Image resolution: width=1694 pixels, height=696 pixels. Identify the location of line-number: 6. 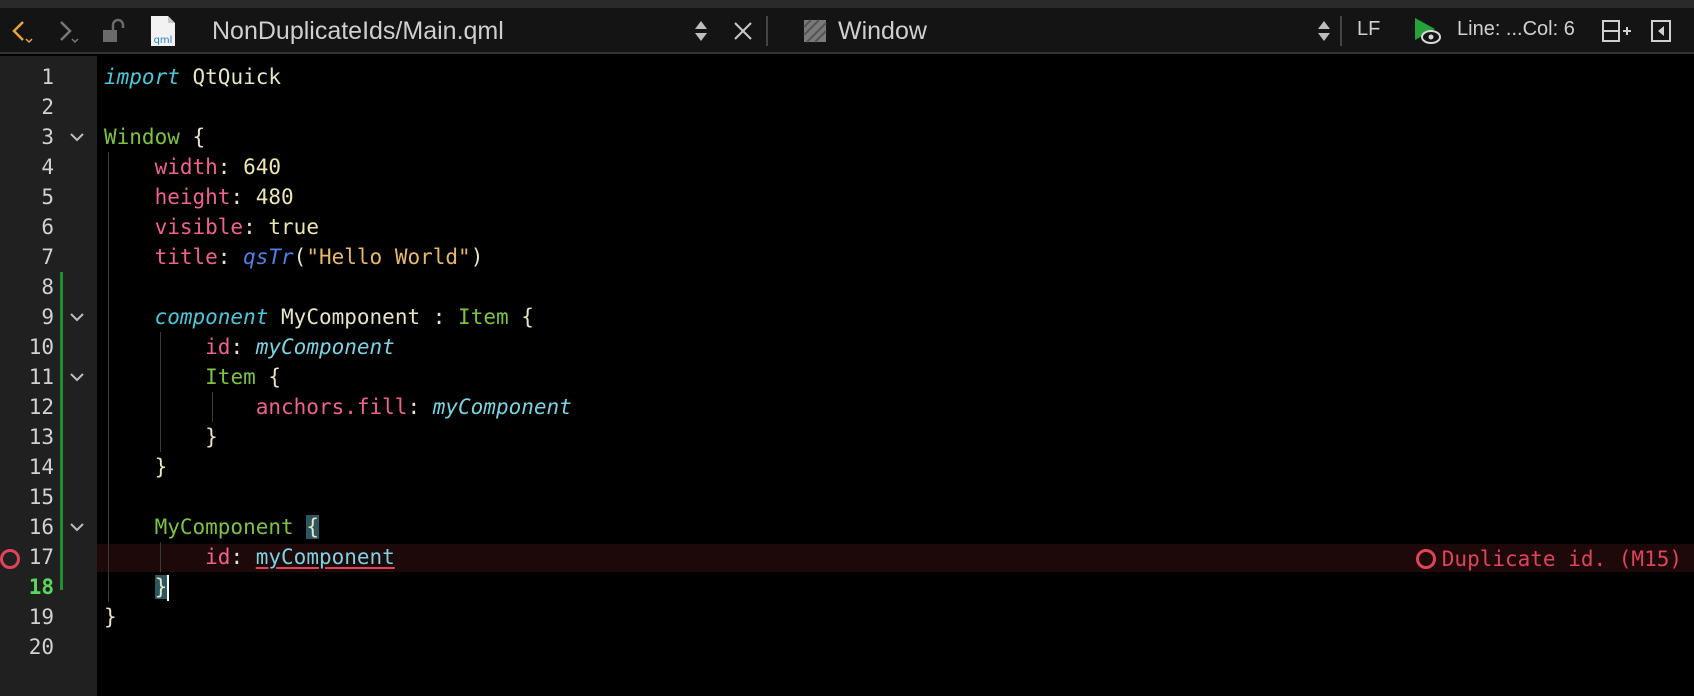
(47, 227).